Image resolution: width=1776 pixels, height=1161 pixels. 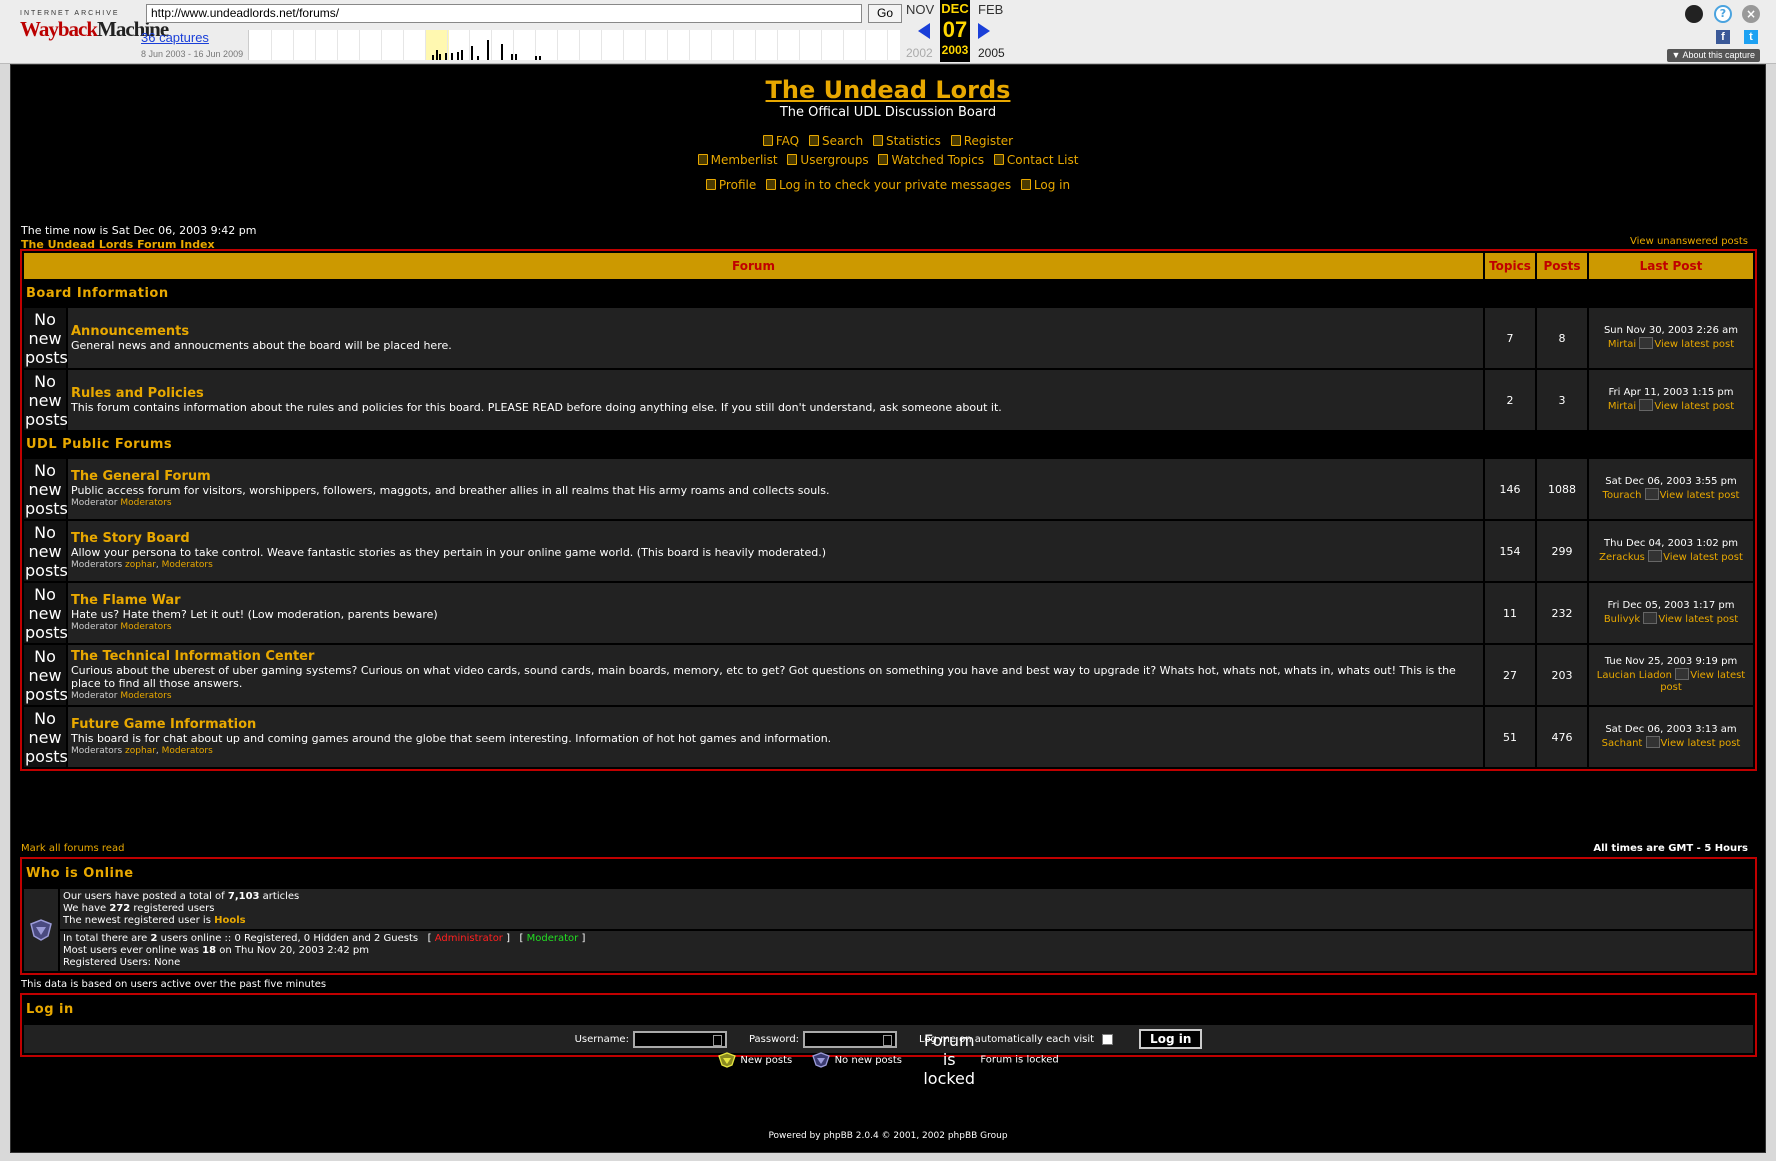 I want to click on next-year: 2005, so click(x=991, y=53).